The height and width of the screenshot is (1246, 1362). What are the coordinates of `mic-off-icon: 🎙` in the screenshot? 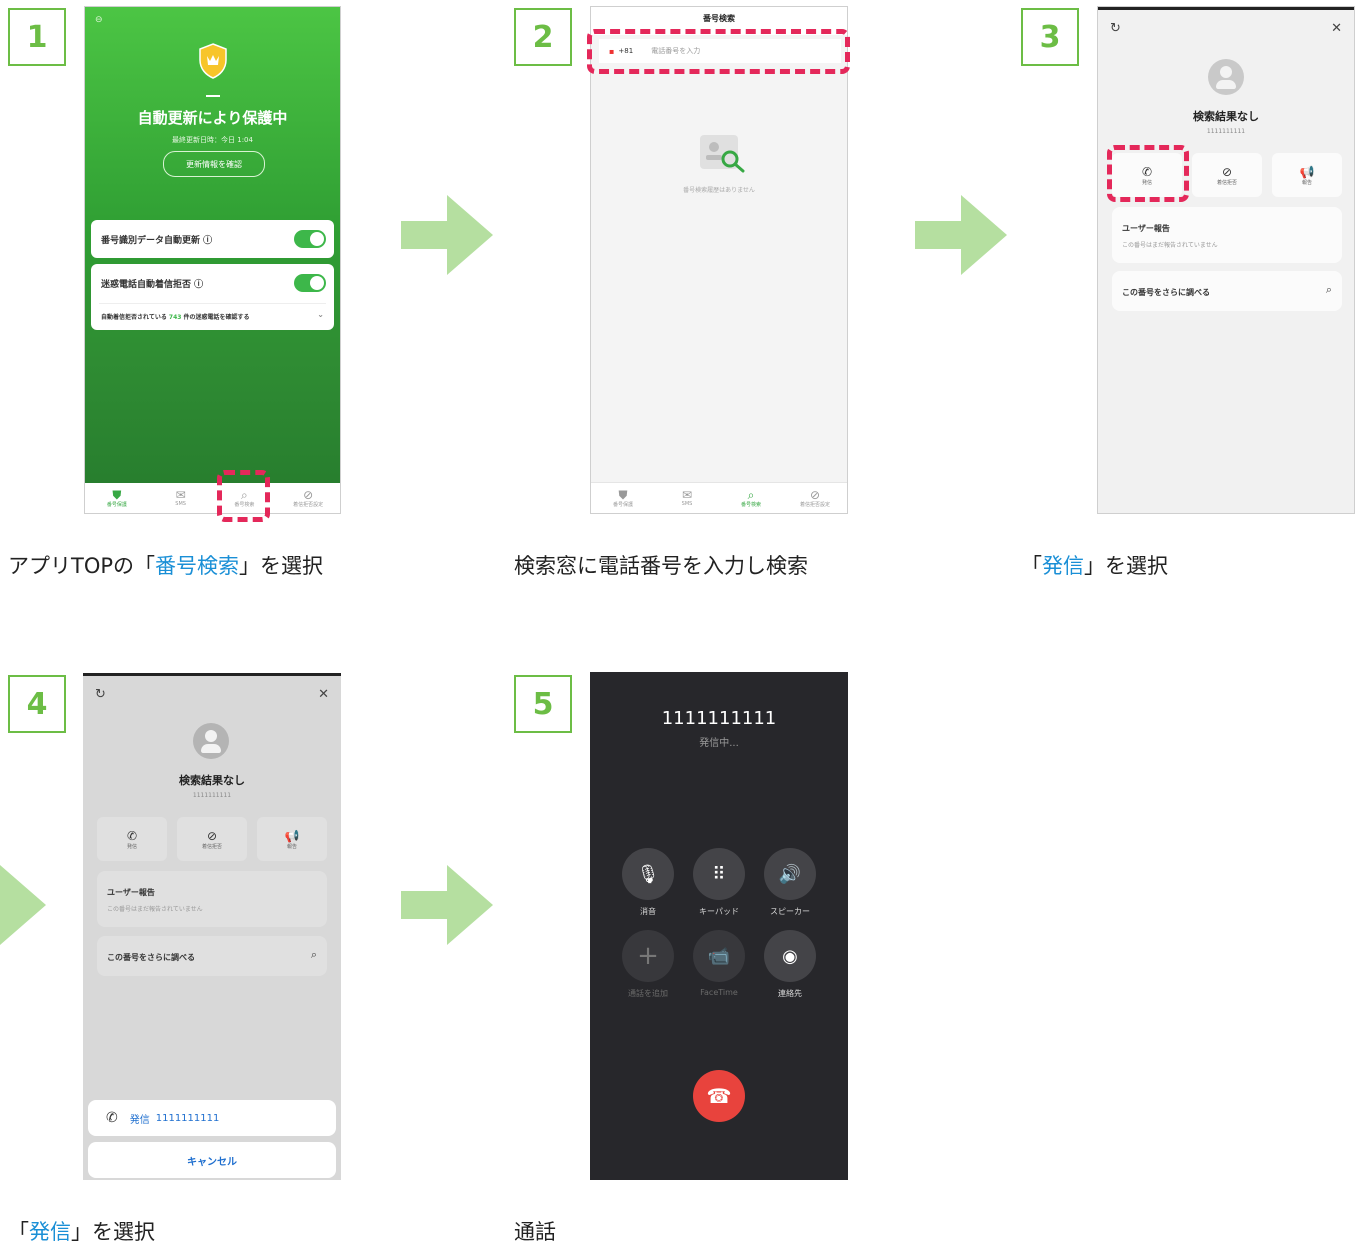 It's located at (648, 874).